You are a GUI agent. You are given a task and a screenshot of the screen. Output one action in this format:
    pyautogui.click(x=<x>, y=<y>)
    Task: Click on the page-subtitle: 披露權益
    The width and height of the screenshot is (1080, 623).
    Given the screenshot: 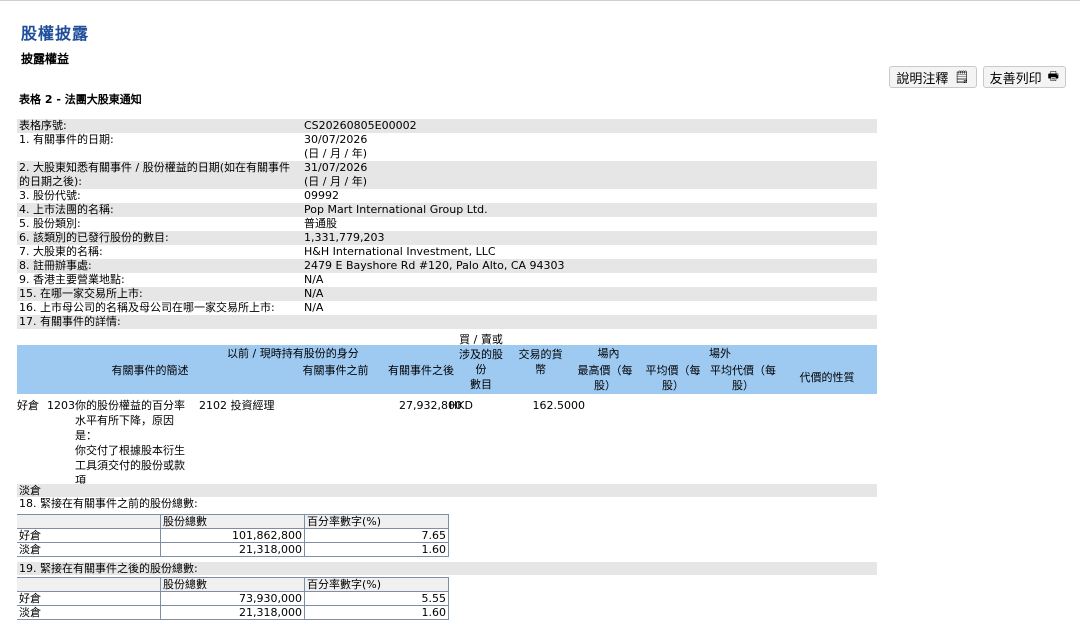 What is the action you would take?
    pyautogui.click(x=45, y=59)
    